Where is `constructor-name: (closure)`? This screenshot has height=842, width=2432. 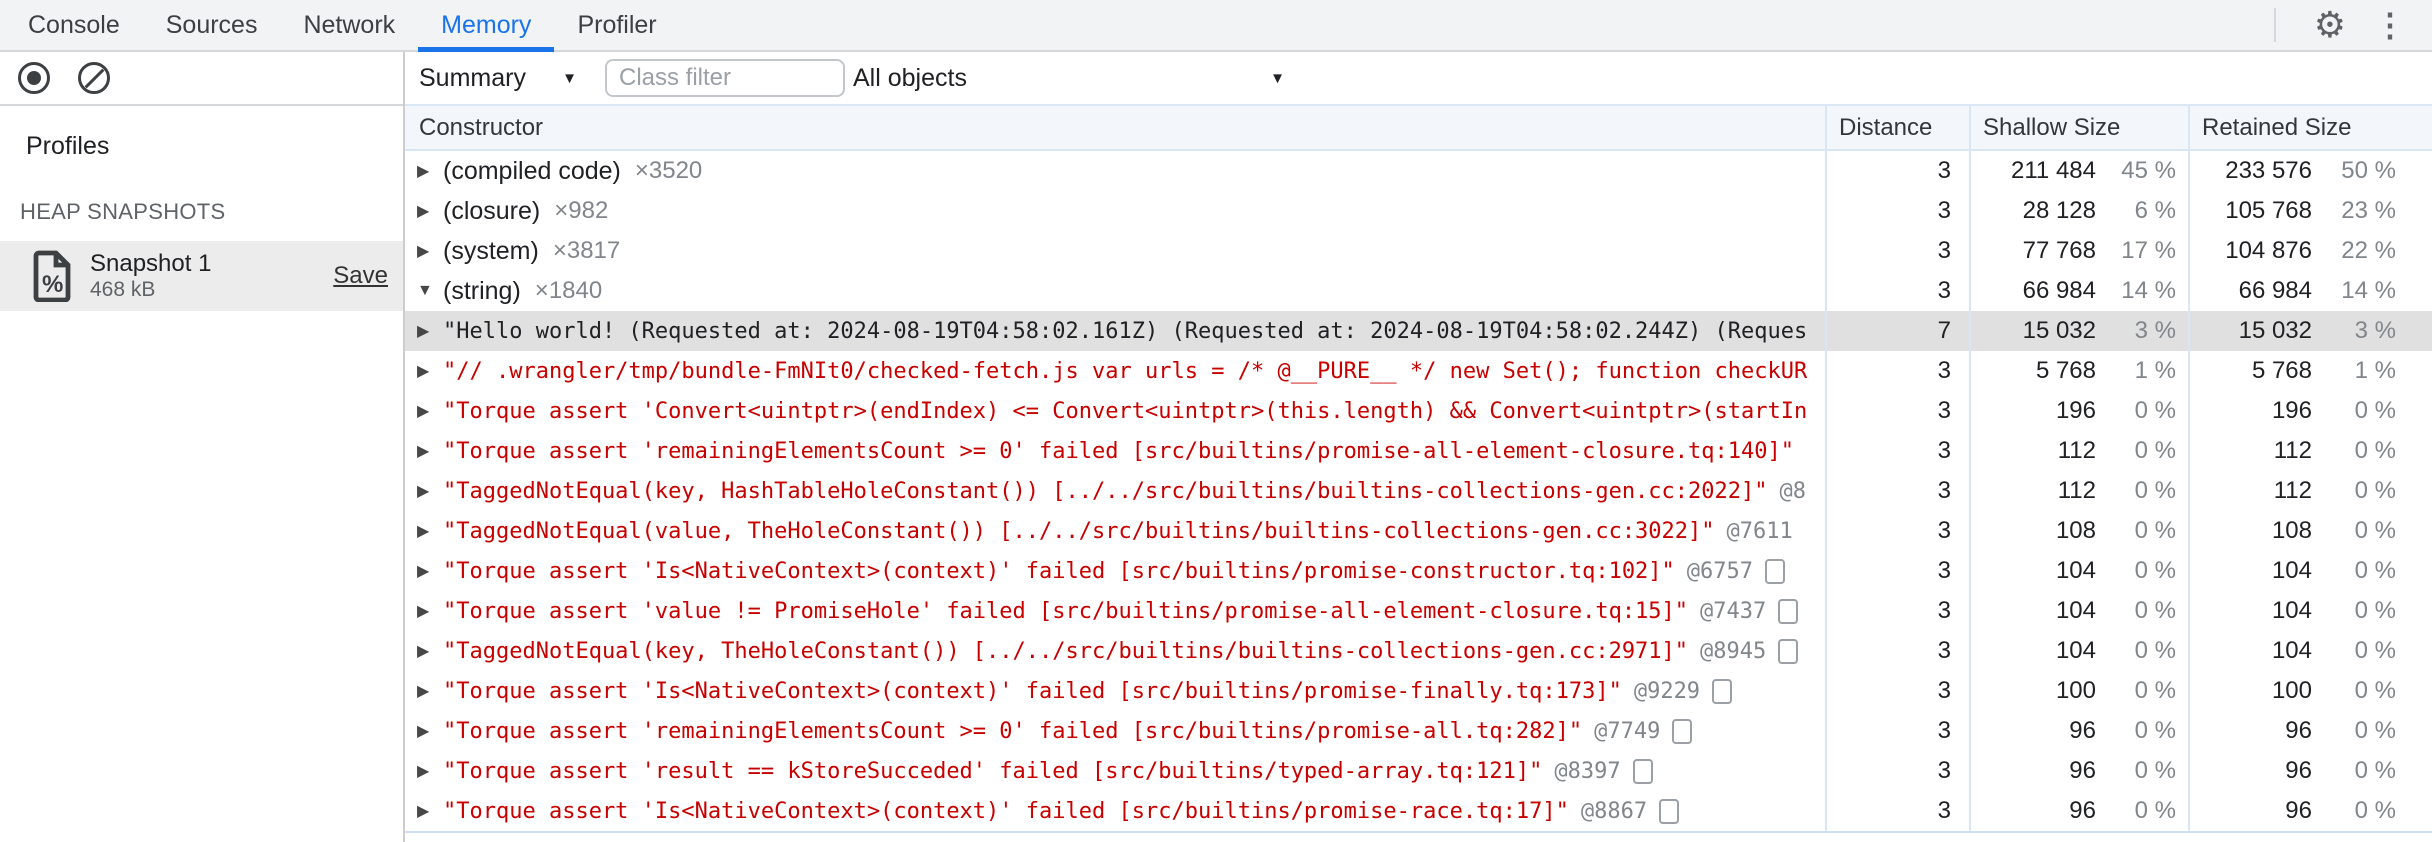 constructor-name: (closure) is located at coordinates (492, 210).